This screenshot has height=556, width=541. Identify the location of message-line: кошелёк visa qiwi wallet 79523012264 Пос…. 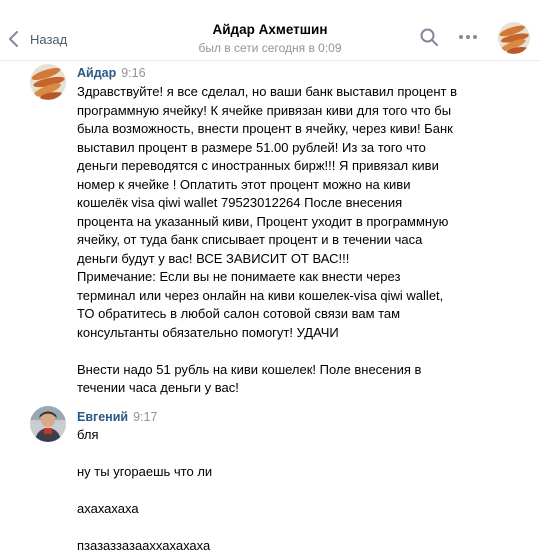
(240, 202).